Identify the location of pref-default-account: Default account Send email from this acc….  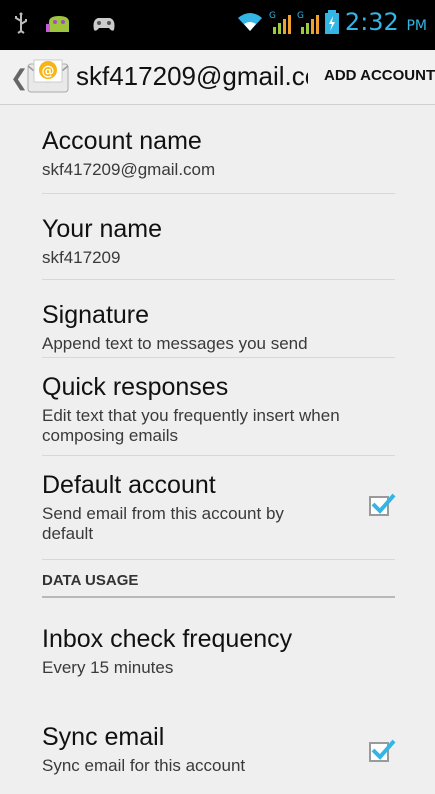
(219, 508).